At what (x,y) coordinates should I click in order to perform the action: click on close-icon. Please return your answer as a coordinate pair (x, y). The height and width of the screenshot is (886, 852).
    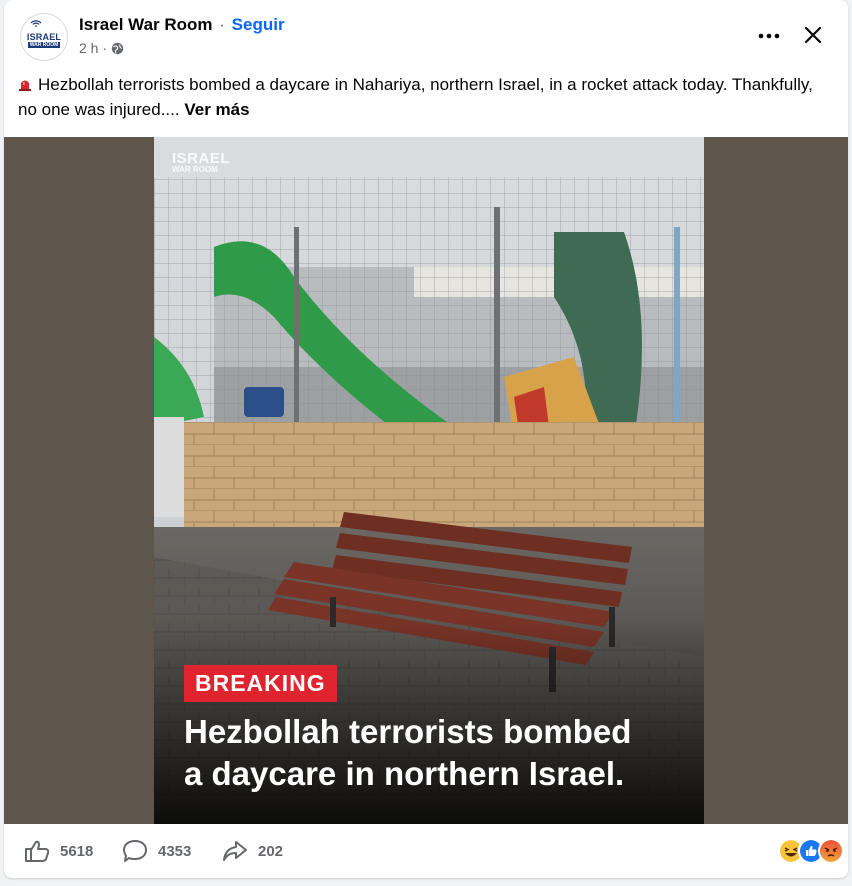
    Looking at the image, I should click on (813, 35).